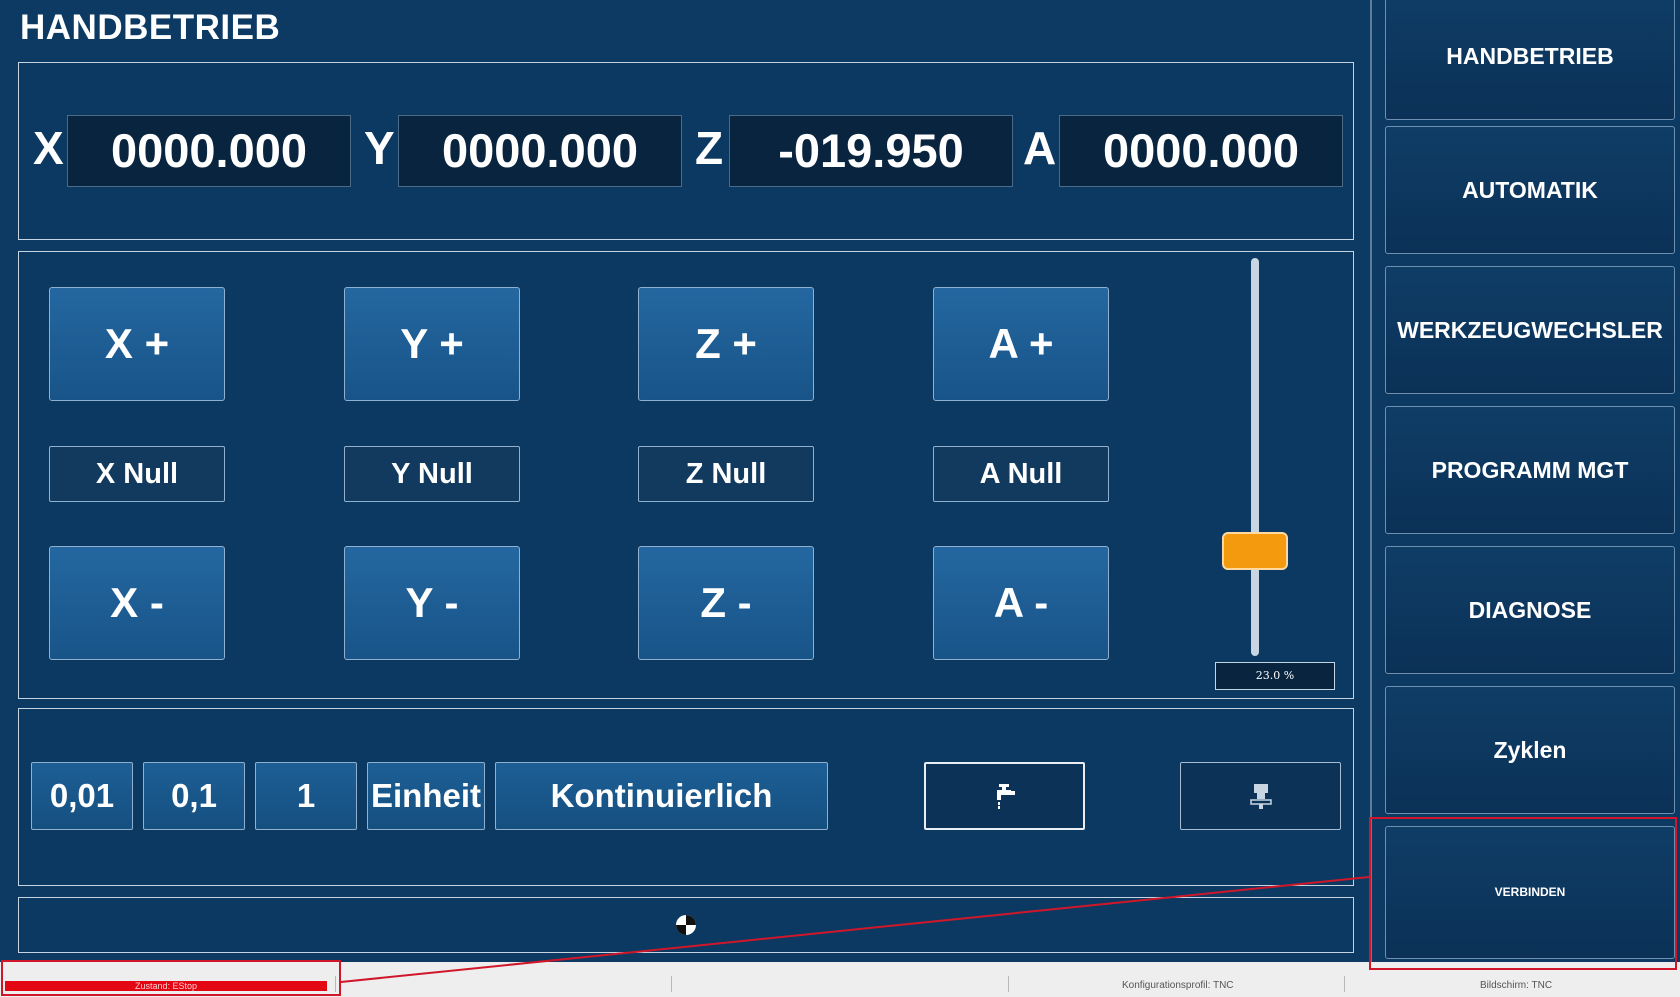  Describe the element at coordinates (1530, 60) in the screenshot. I see `sidebar-item-handbetrieb: HANDBETRIEB` at that location.